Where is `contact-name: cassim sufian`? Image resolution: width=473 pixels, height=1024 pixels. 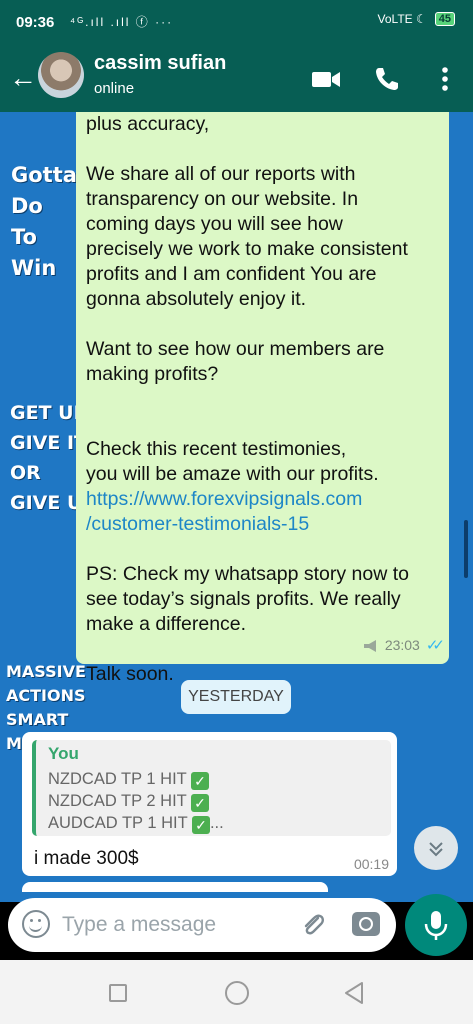
contact-name: cassim sufian is located at coordinates (160, 63).